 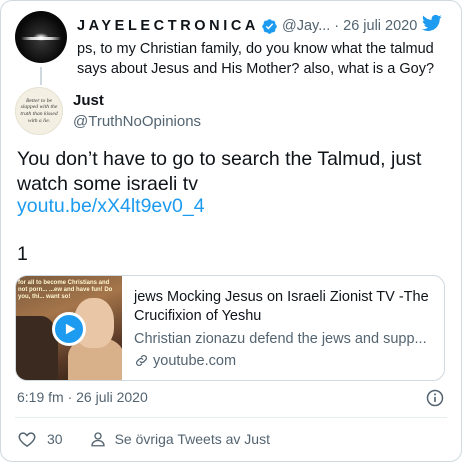 I want to click on play-icon, so click(x=70, y=329).